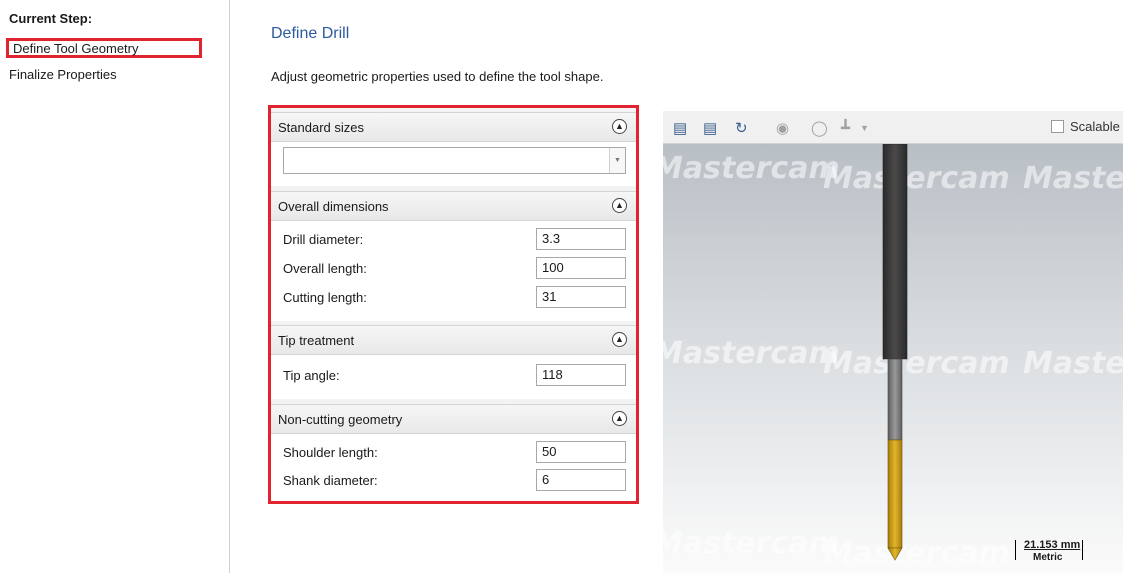 Image resolution: width=1123 pixels, height=574 pixels. Describe the element at coordinates (895, 399) in the screenshot. I see `drill-shoulder` at that location.